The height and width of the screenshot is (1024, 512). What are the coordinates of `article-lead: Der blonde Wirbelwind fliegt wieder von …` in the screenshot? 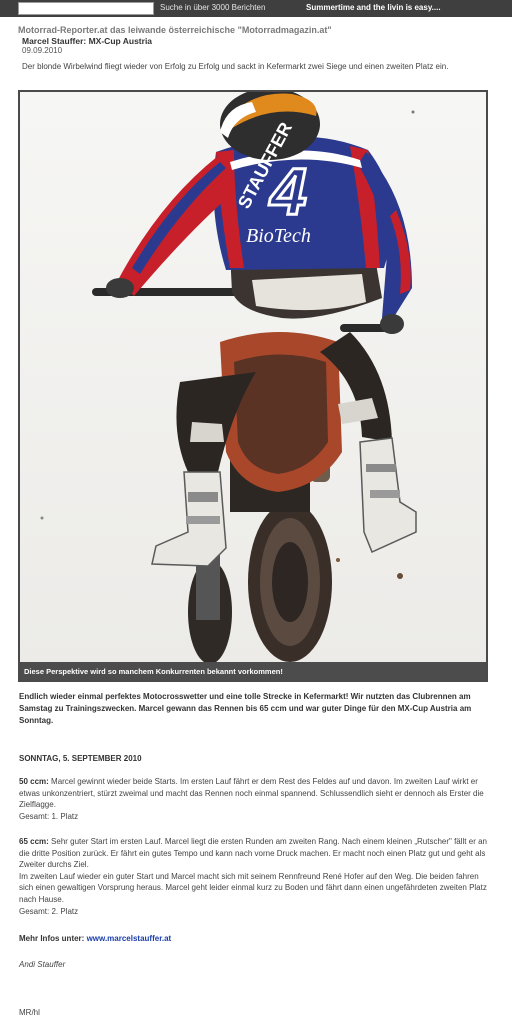 It's located at (235, 66).